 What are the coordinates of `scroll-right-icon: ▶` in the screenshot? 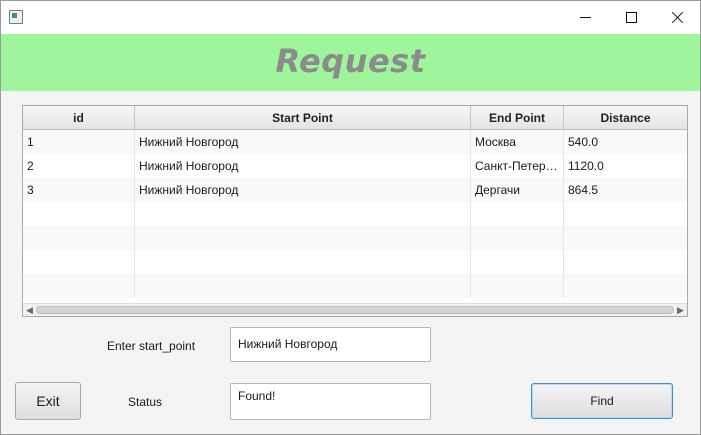 It's located at (680, 310).